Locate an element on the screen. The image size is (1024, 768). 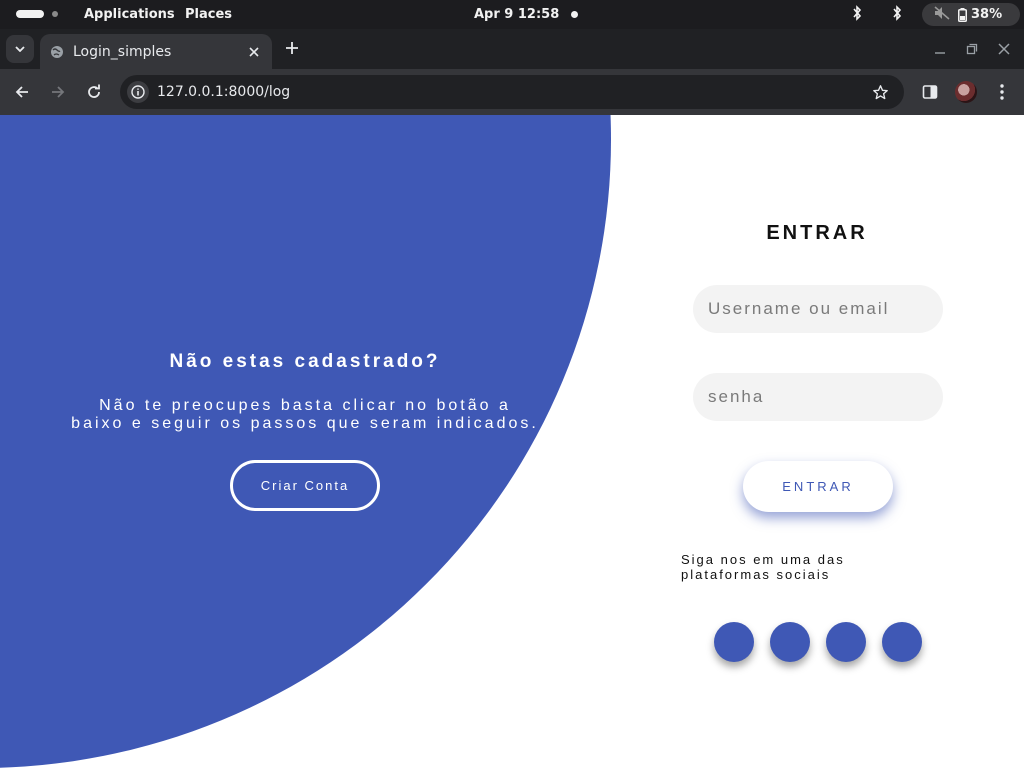
close-window-icon is located at coordinates (1004, 51).